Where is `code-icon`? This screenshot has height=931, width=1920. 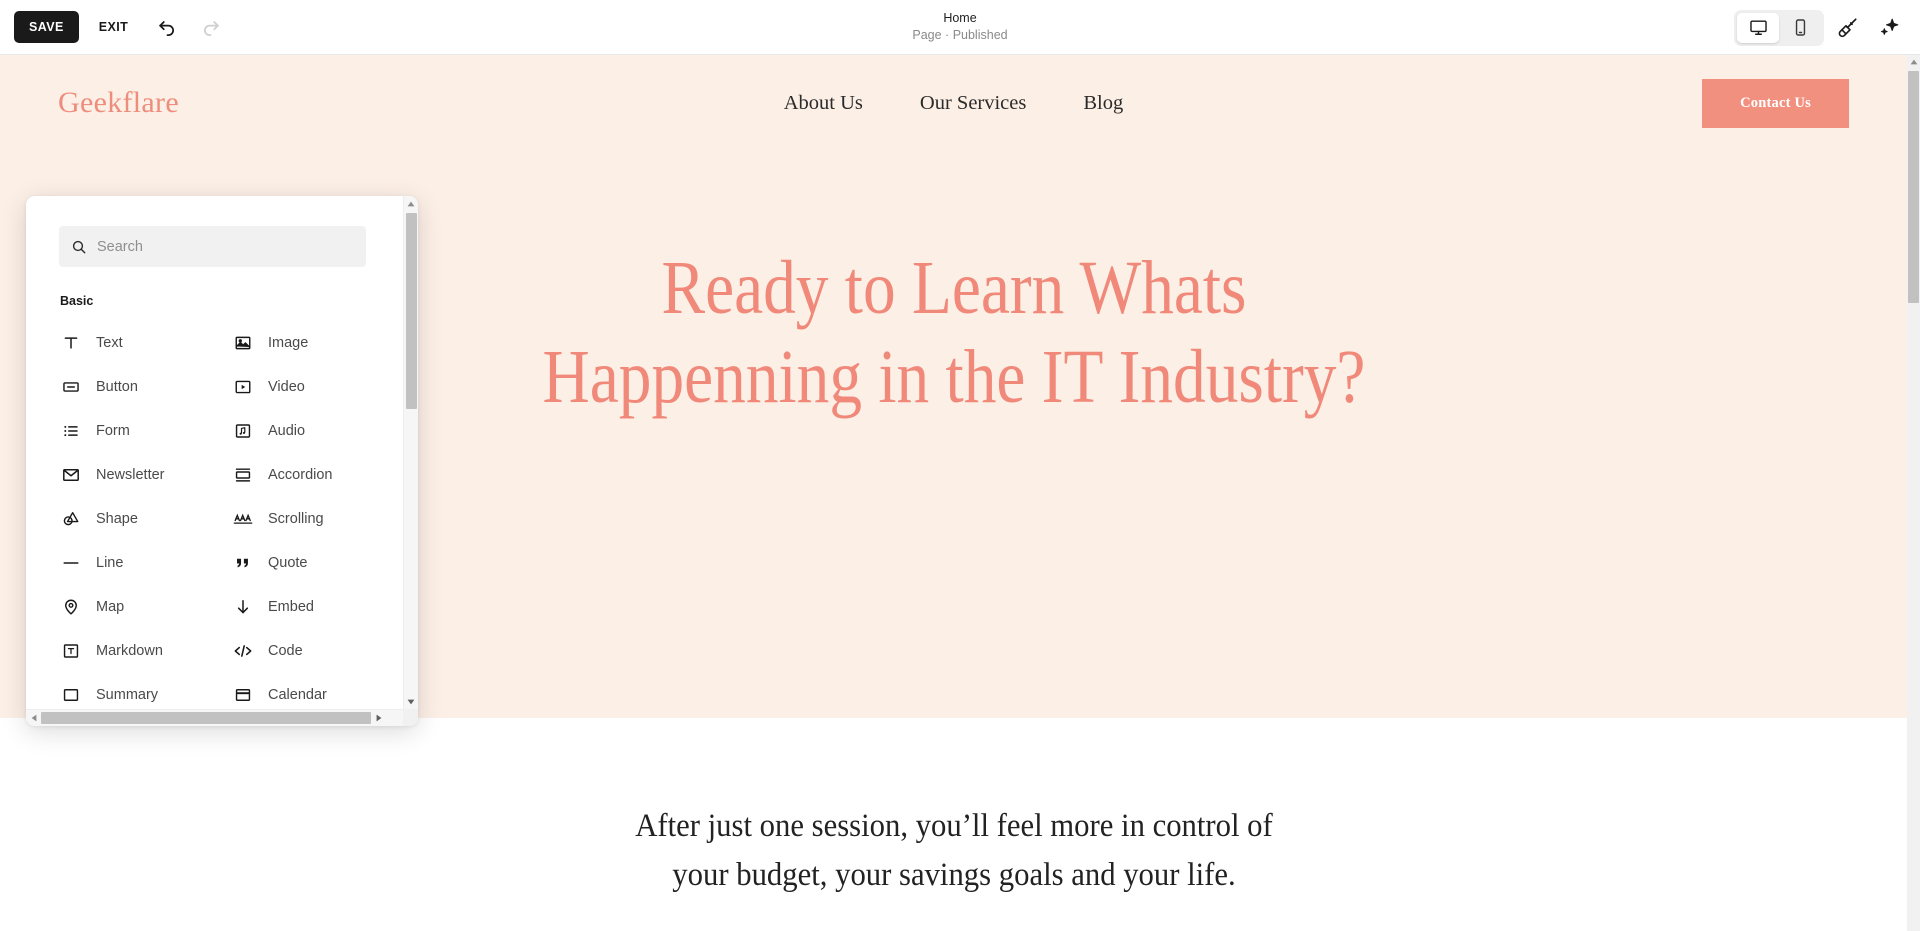
code-icon is located at coordinates (243, 651).